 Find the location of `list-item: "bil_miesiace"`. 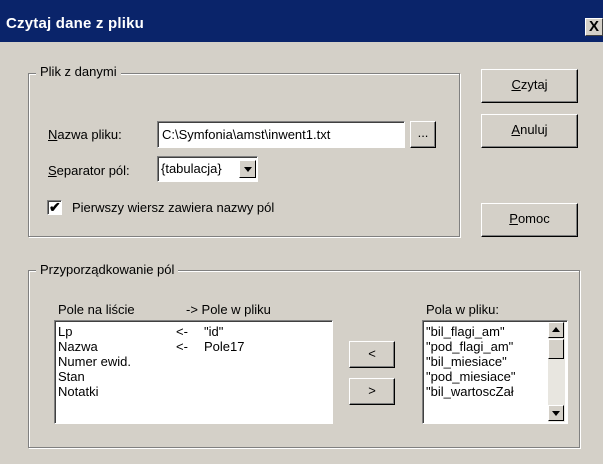

list-item: "bil_miesiace" is located at coordinates (486, 361).